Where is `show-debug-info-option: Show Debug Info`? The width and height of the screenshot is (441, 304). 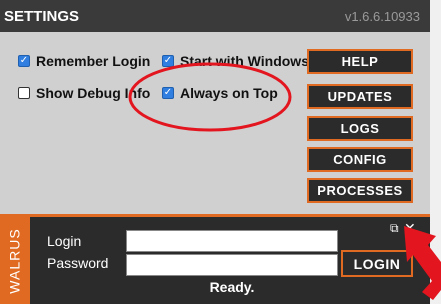 show-debug-info-option: Show Debug Info is located at coordinates (84, 93).